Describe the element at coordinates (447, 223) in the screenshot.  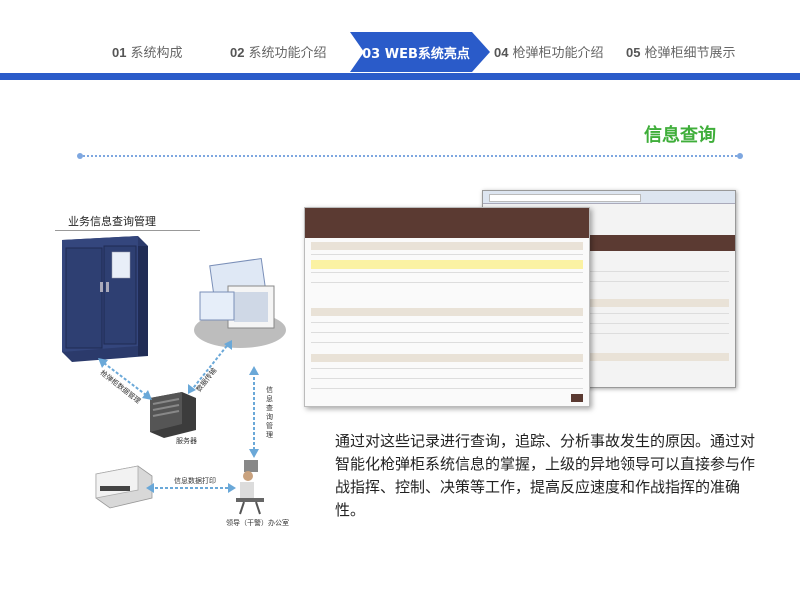
I see `screen-header-bar` at that location.